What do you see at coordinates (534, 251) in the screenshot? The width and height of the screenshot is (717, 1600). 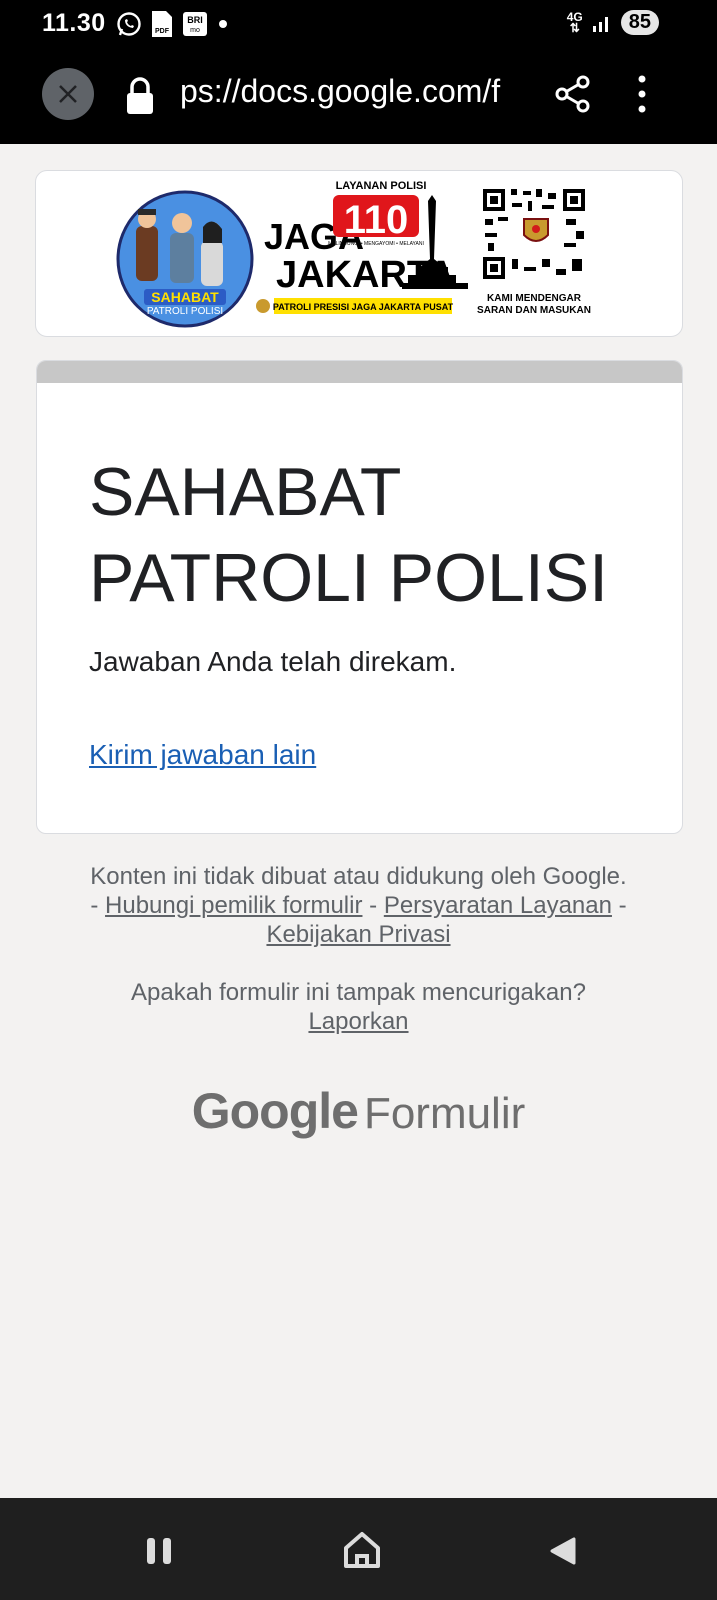 I see `qr-code-image: KAMI MENDENGAR SARAN DAN MASUKAN` at bounding box center [534, 251].